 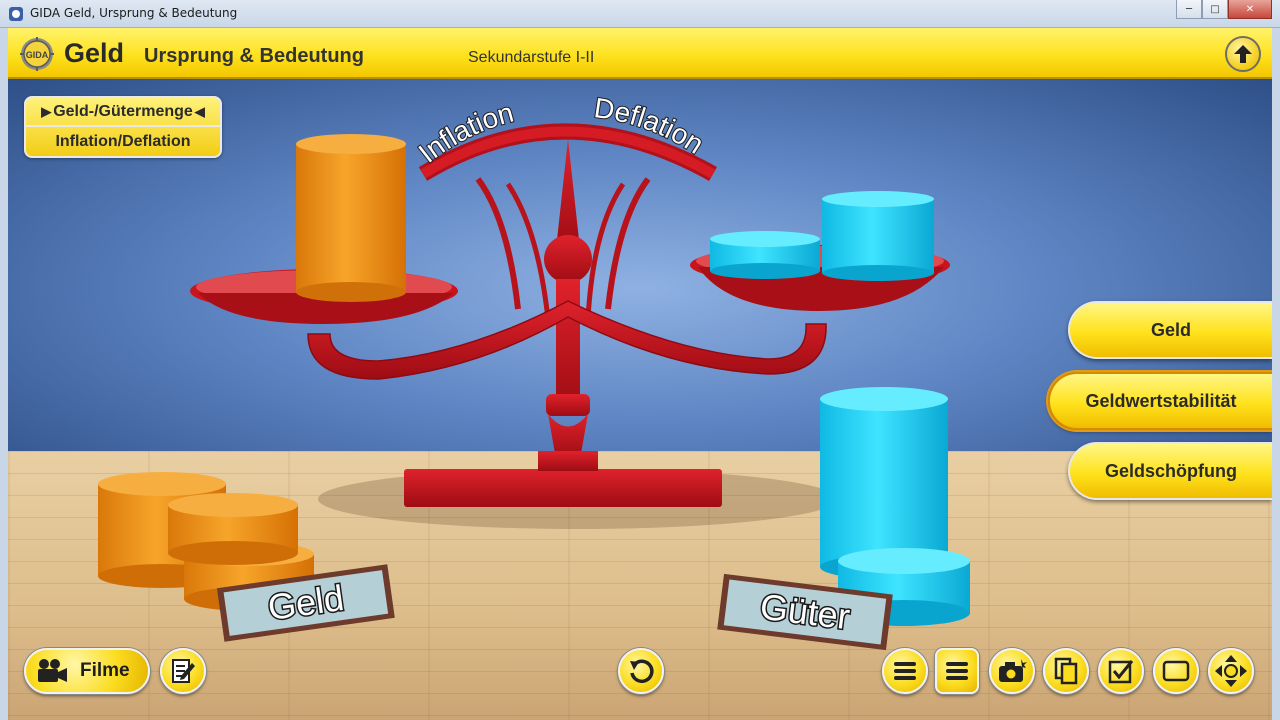 What do you see at coordinates (46, 111) in the screenshot?
I see `triangle-right-icon: ▶` at bounding box center [46, 111].